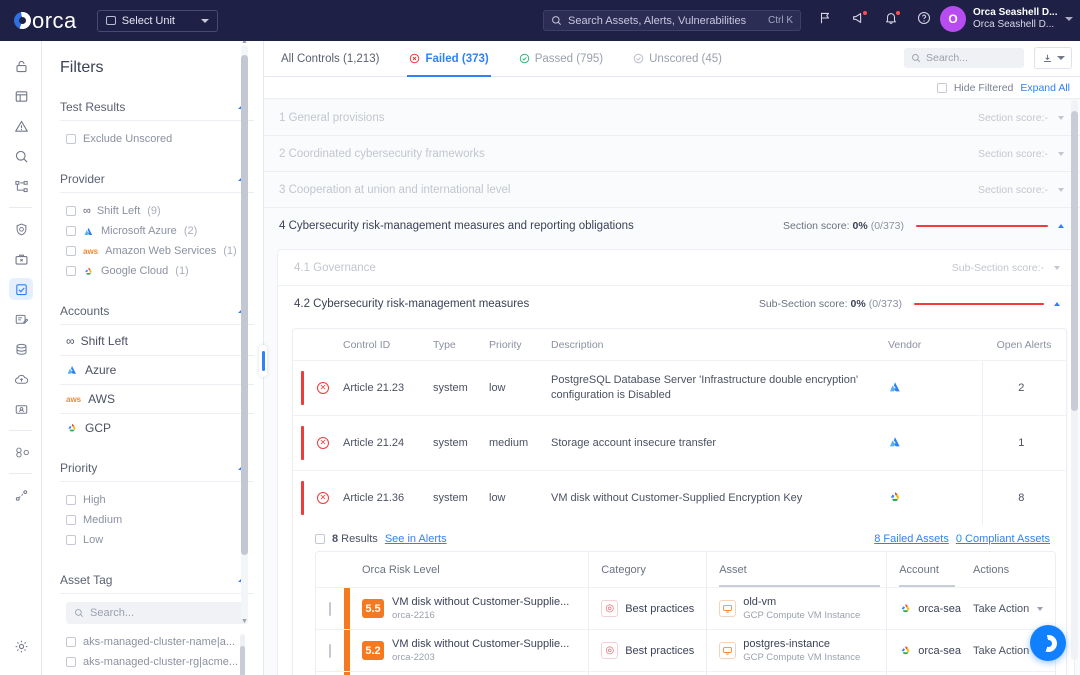 The width and height of the screenshot is (1080, 675). I want to click on megaphone-icon, so click(859, 18).